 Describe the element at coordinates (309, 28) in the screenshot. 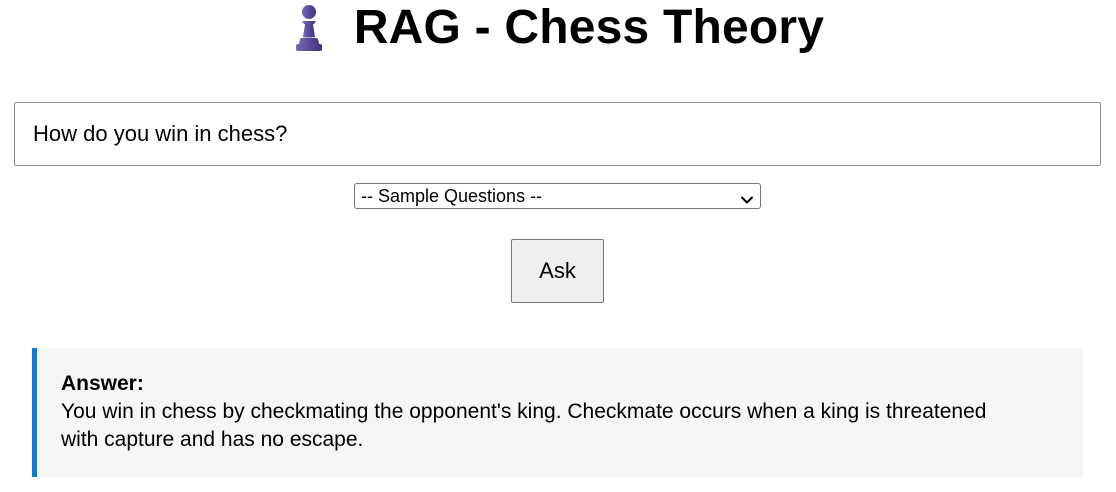

I see `chess-pawn-icon` at that location.